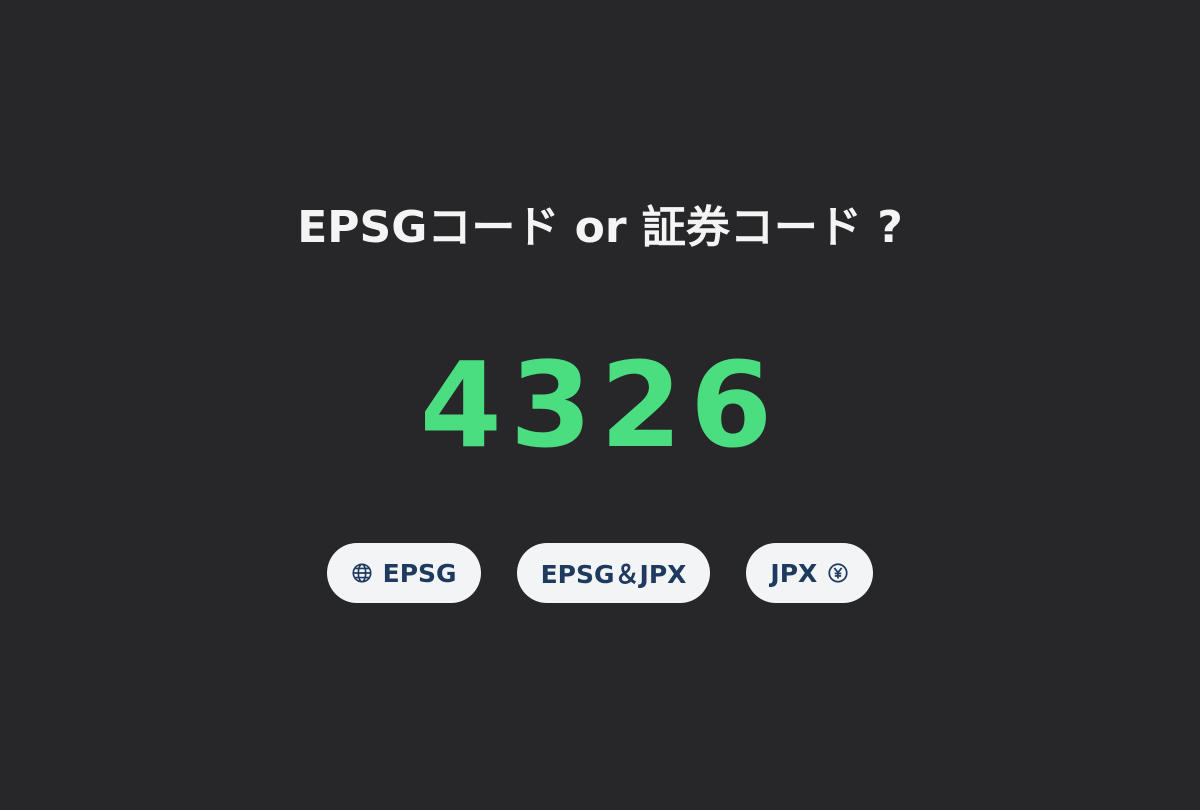 The height and width of the screenshot is (810, 1200). What do you see at coordinates (794, 573) in the screenshot?
I see `jpx-button-label: JPX` at bounding box center [794, 573].